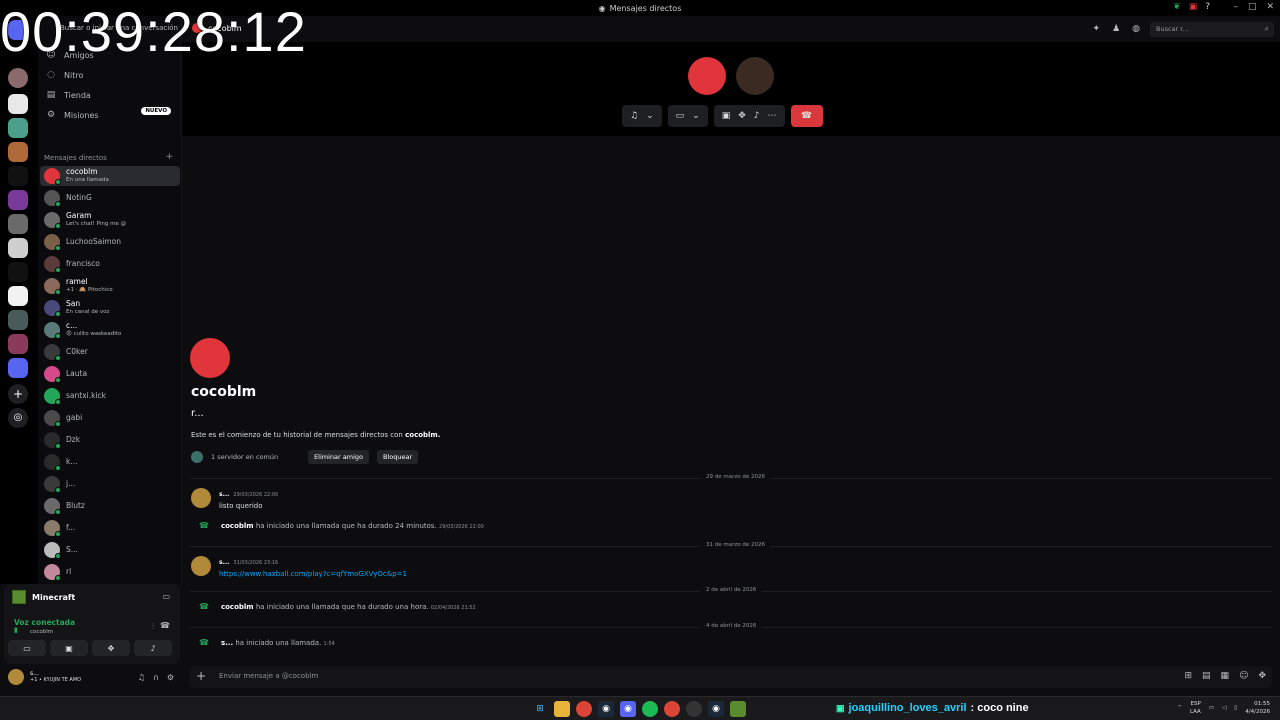  I want to click on camera-button: ▭, so click(27, 648).